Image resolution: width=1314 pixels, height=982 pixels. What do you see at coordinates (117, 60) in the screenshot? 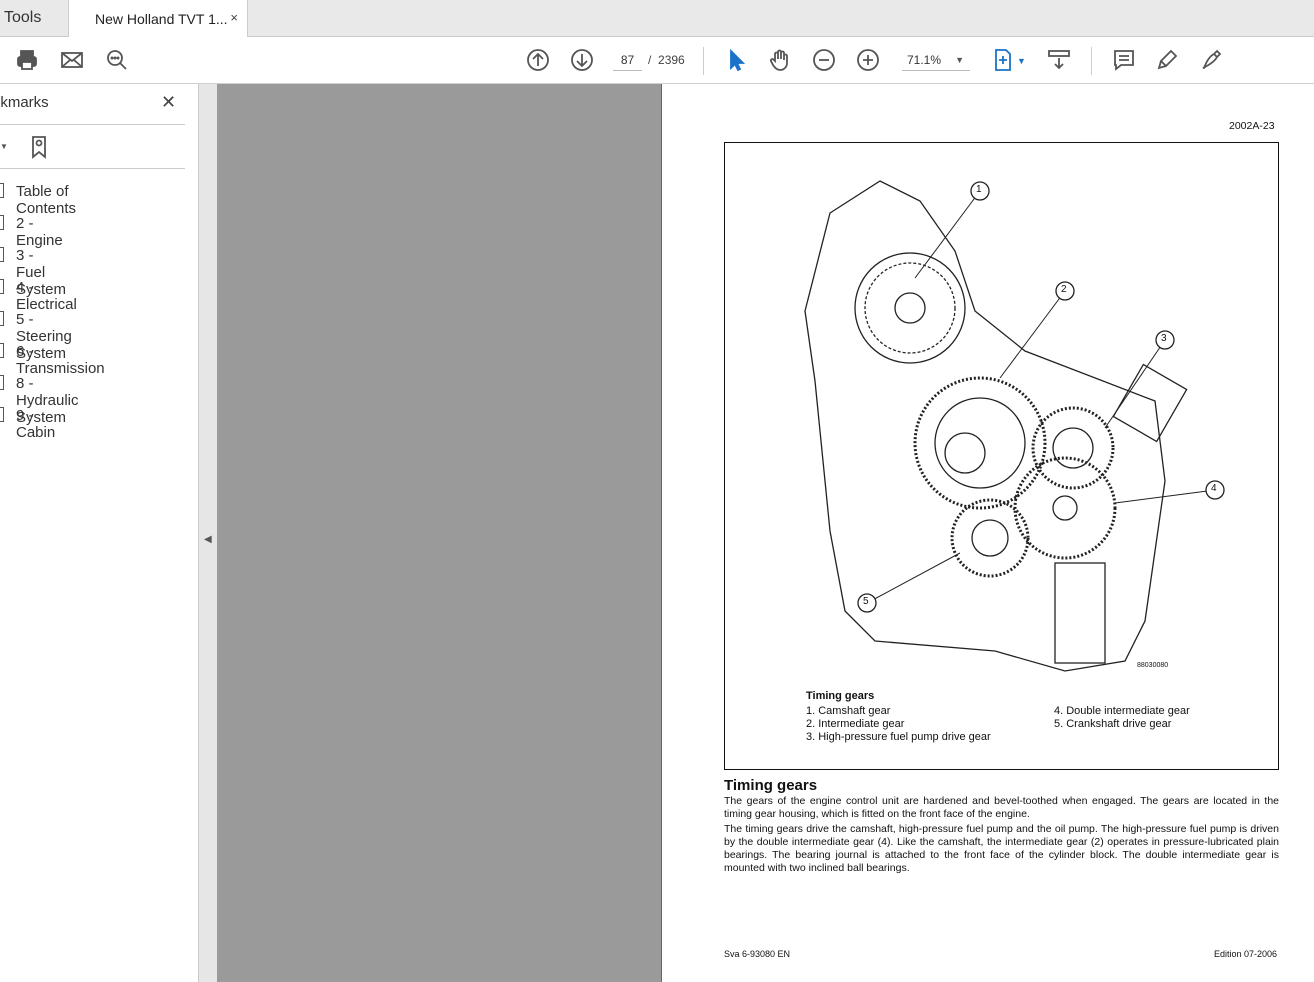
I see `search-icon` at bounding box center [117, 60].